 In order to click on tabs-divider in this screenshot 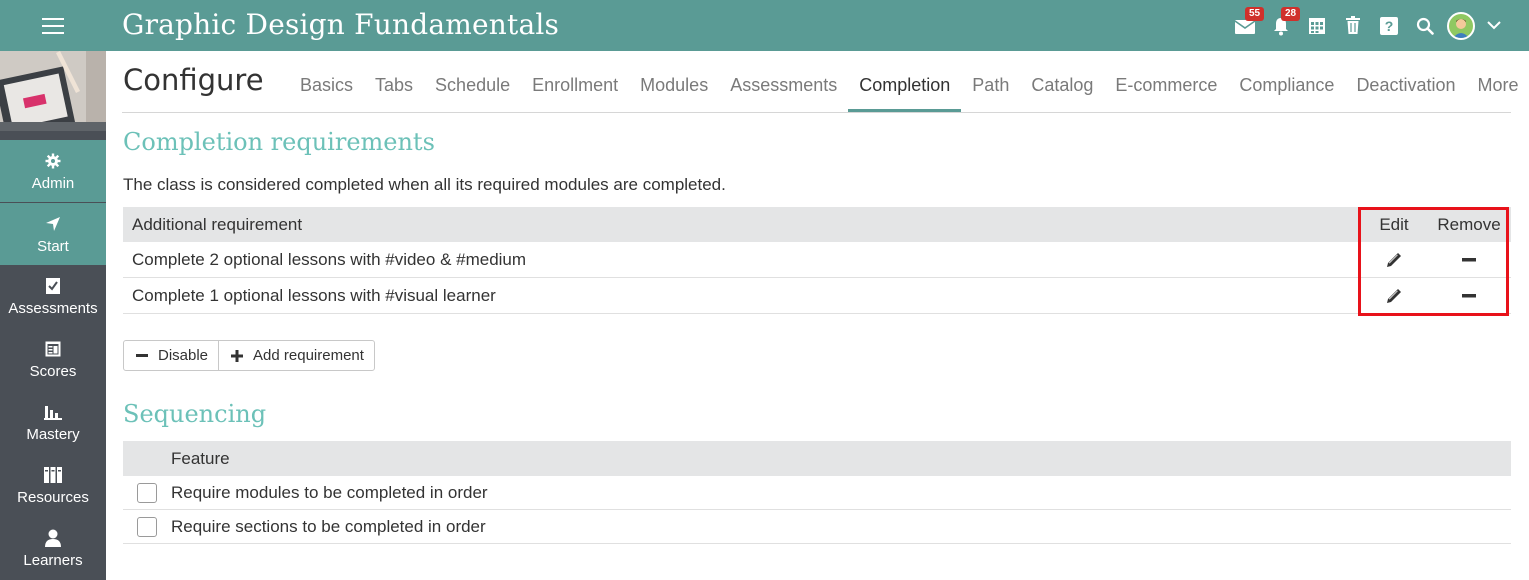, I will do `click(816, 112)`.